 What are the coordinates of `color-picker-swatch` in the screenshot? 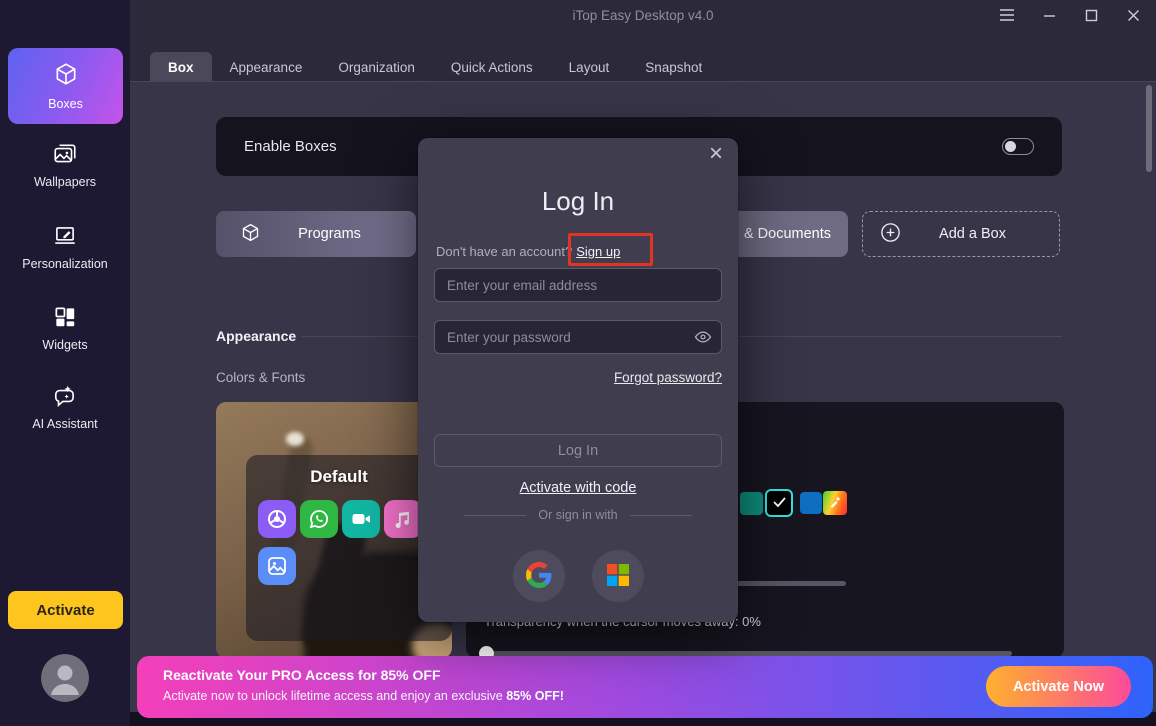 It's located at (835, 503).